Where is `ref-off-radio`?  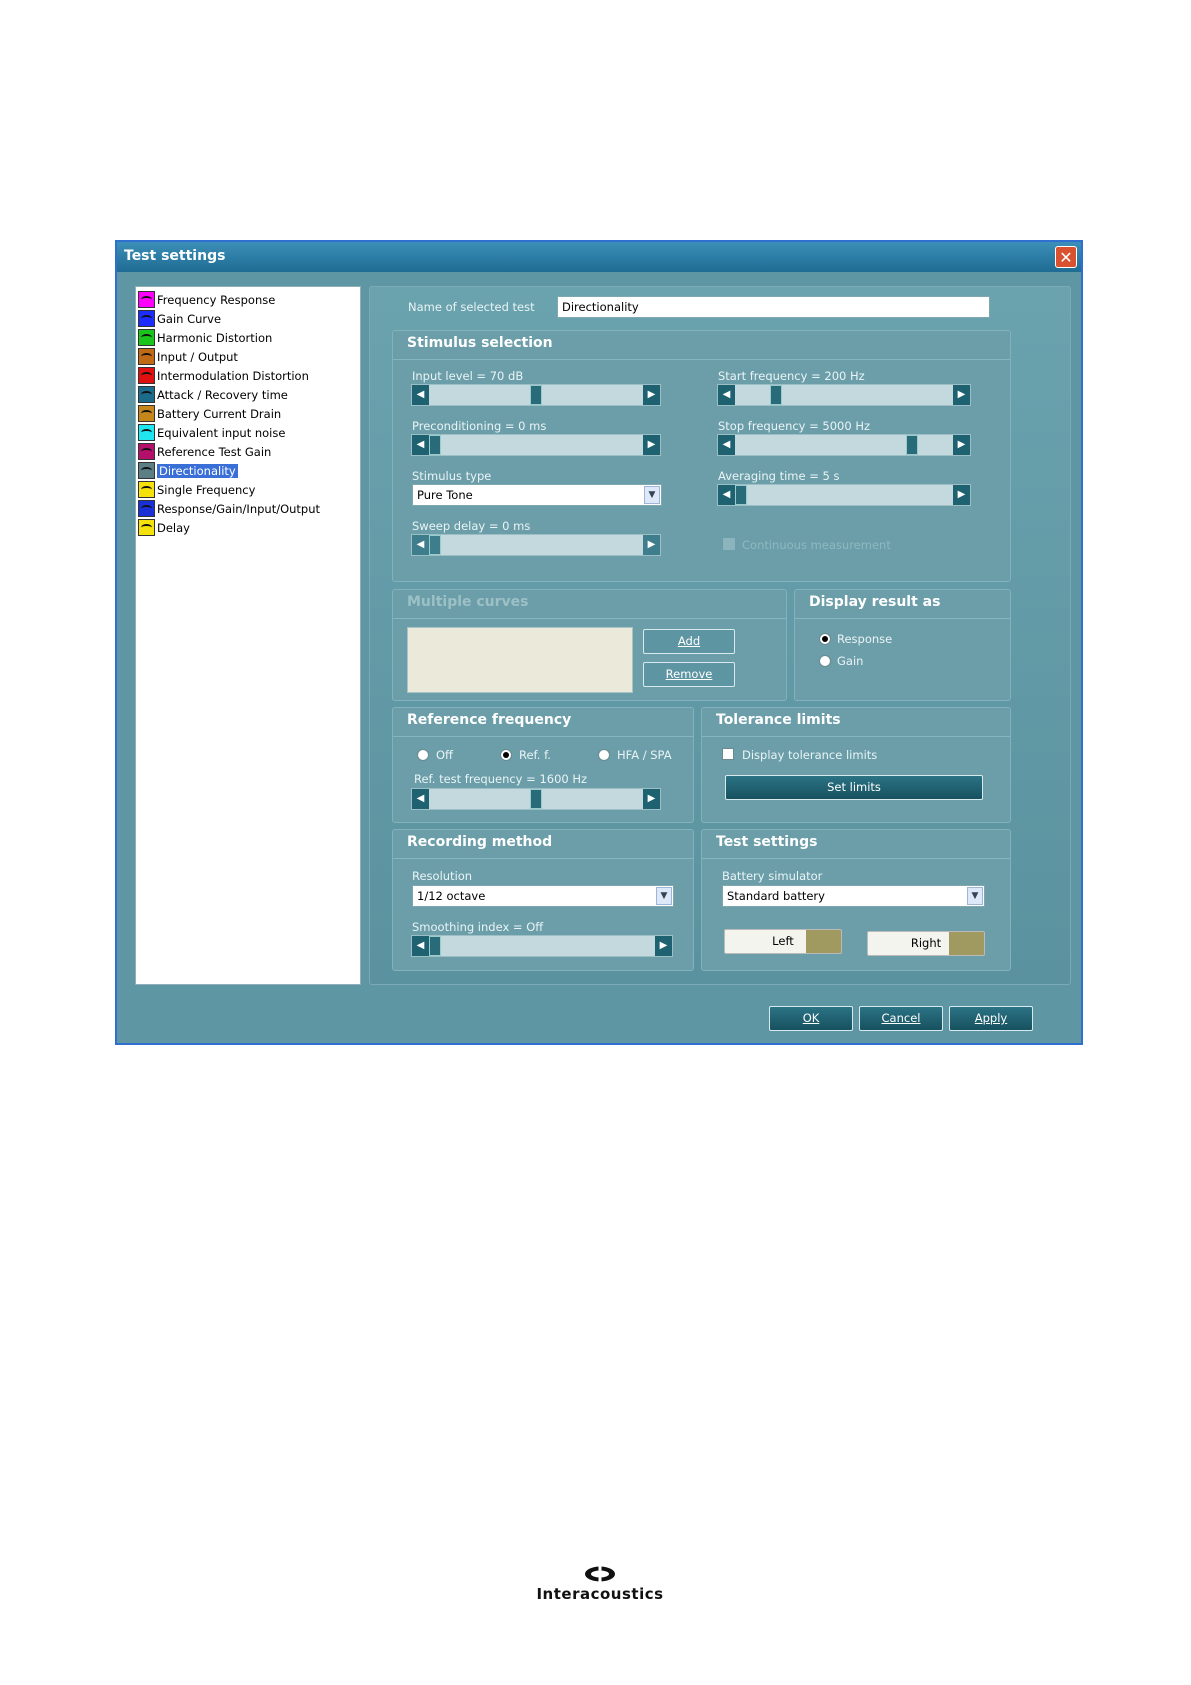
ref-off-radio is located at coordinates (423, 755).